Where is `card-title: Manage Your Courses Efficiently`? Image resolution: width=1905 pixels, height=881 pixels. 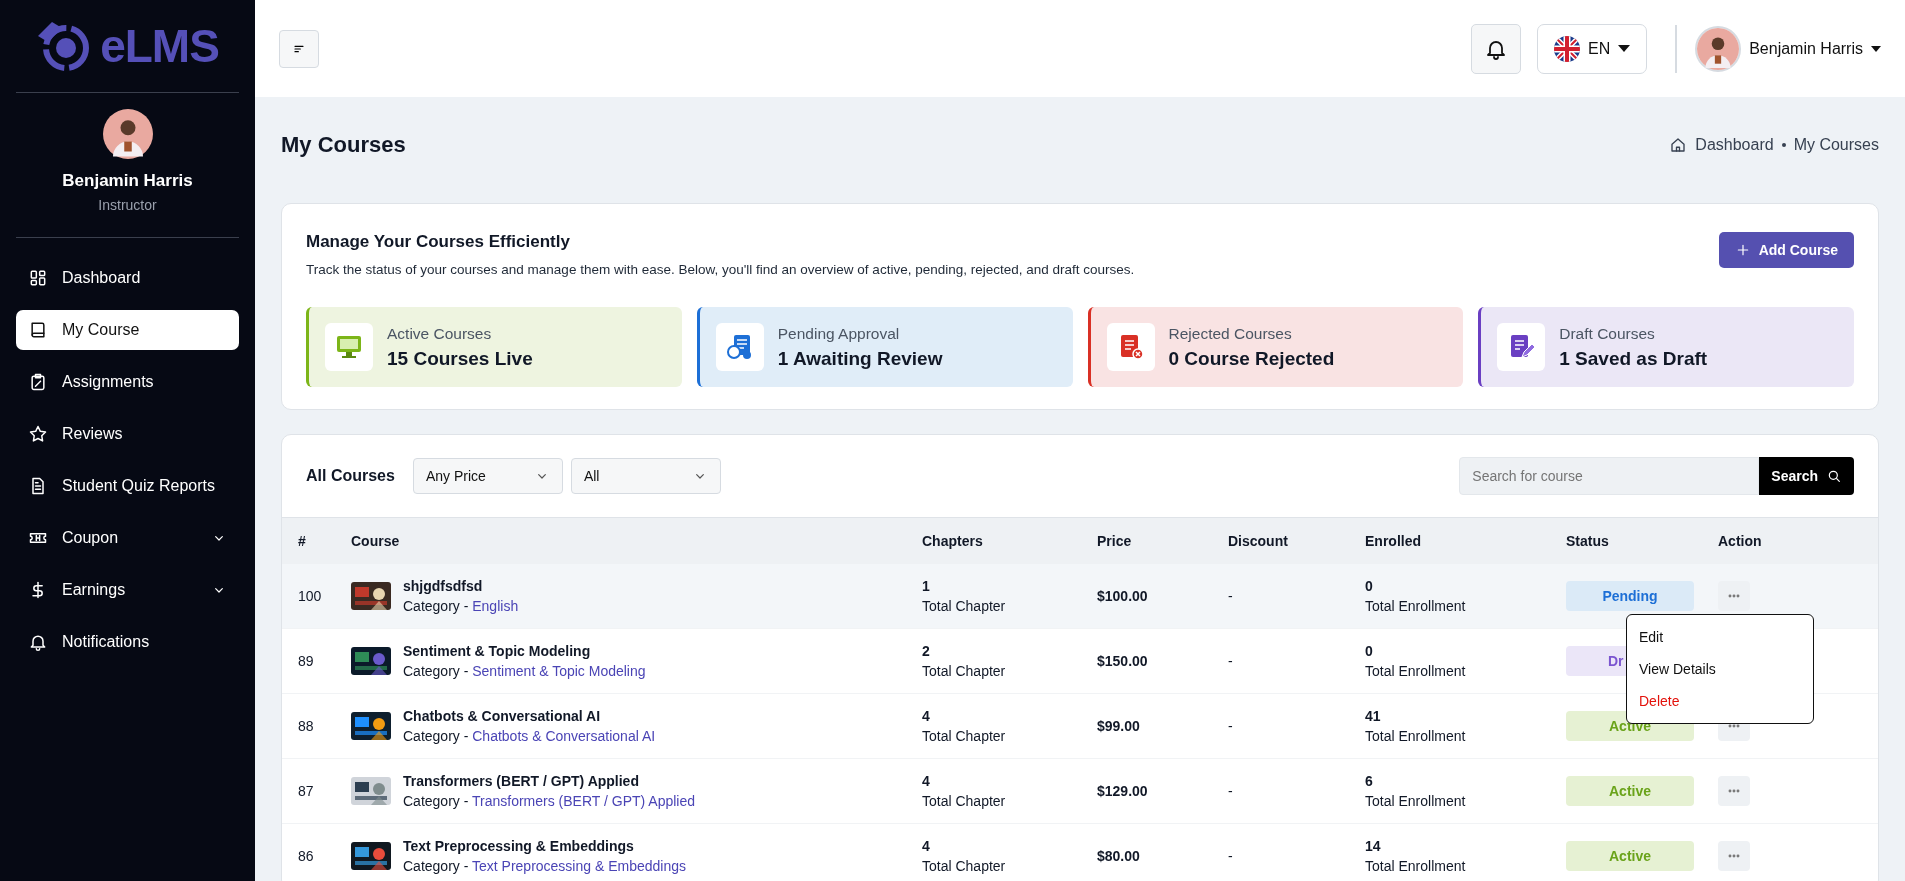 card-title: Manage Your Courses Efficiently is located at coordinates (438, 242).